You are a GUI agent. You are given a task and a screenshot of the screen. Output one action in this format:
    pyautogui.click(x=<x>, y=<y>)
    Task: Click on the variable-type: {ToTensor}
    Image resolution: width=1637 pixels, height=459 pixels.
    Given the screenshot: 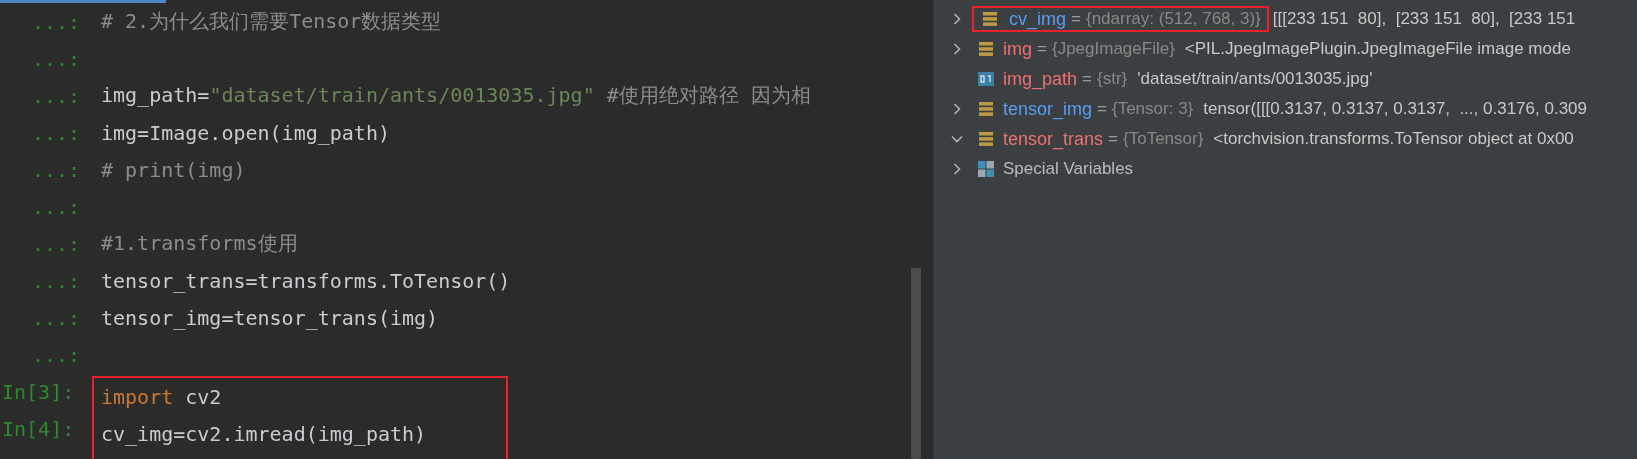 What is the action you would take?
    pyautogui.click(x=1163, y=139)
    